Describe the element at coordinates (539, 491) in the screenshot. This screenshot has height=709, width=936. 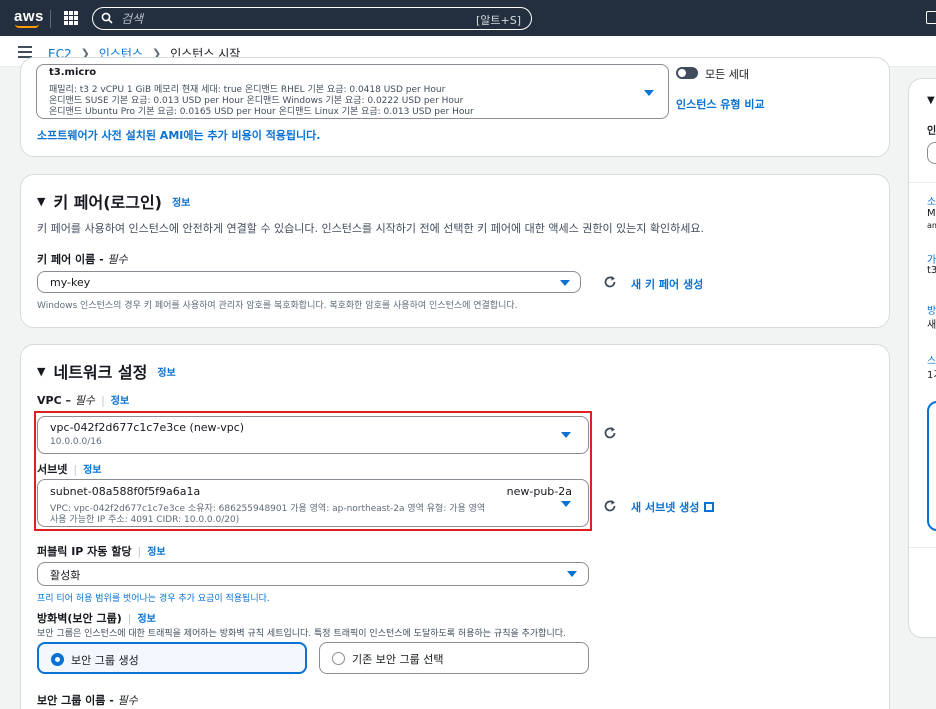
I see `subnet-name: new-pub-2a` at that location.